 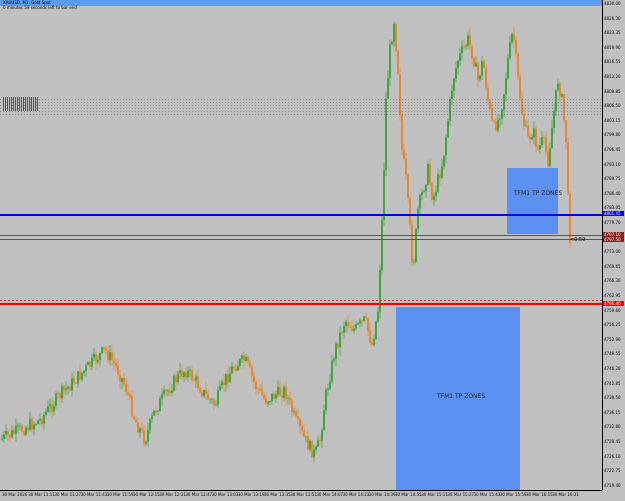 What do you see at coordinates (303, 494) in the screenshot?
I see `time-axis-label: 30 Mar 13:51` at bounding box center [303, 494].